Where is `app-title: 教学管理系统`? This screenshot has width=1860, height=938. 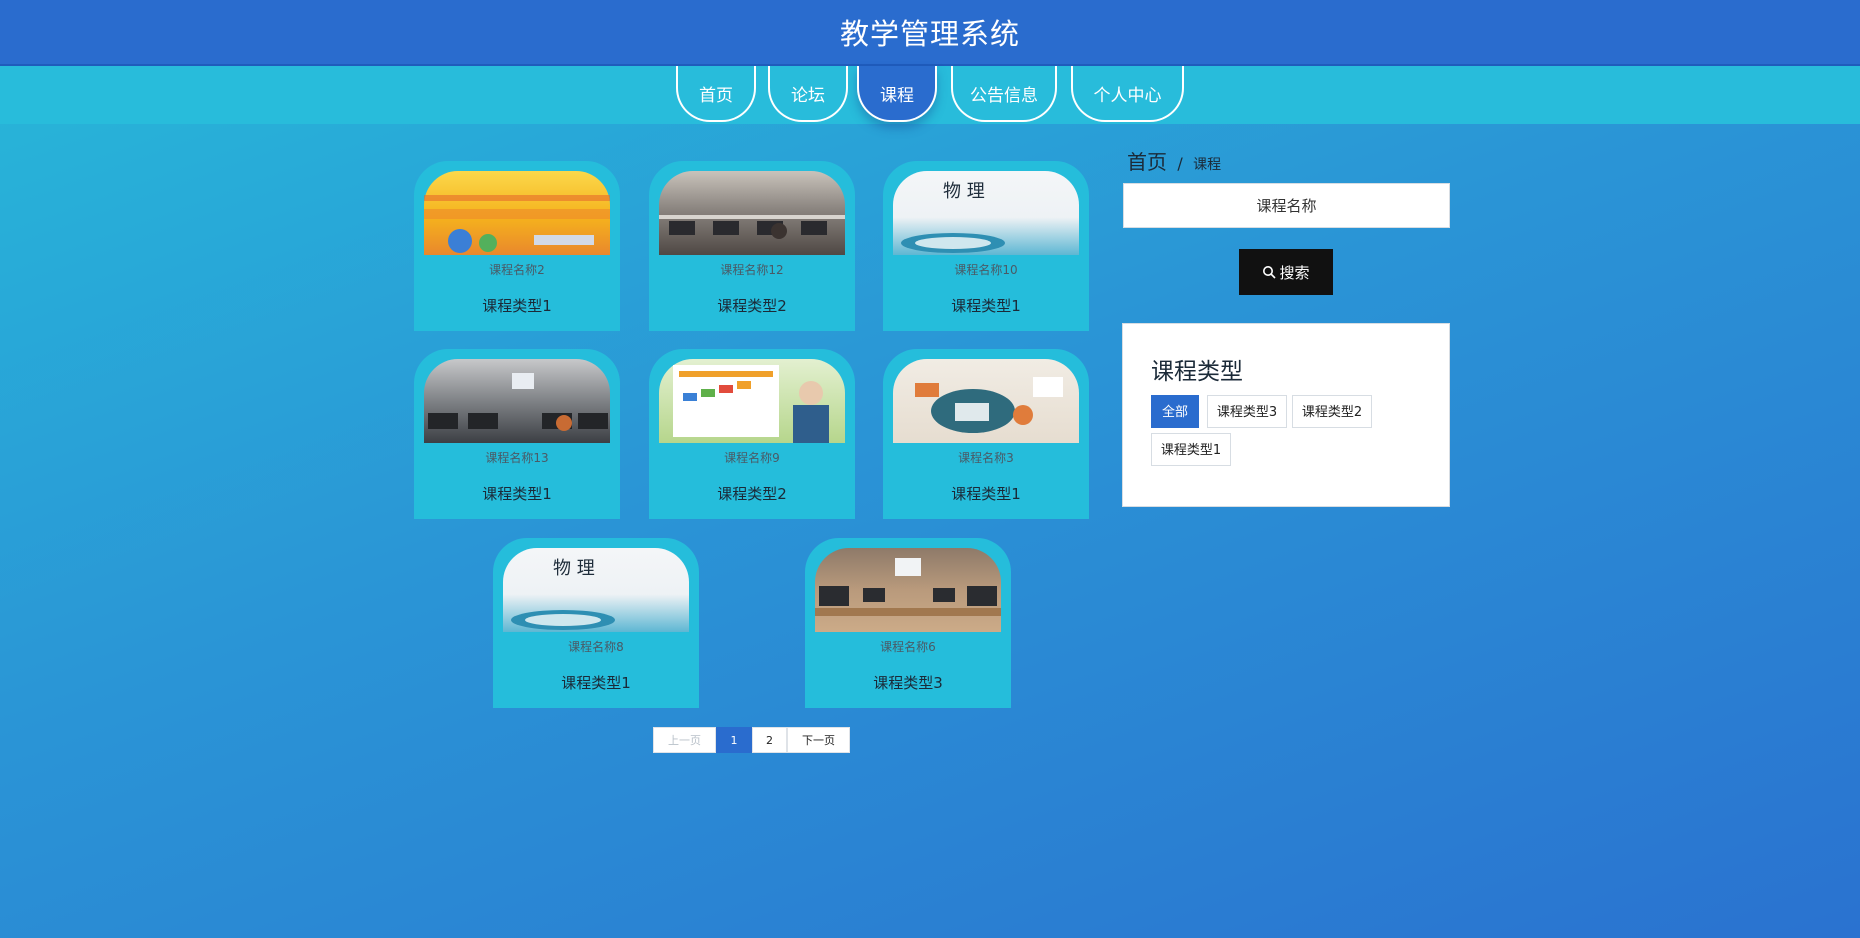
app-title: 教学管理系统 is located at coordinates (929, 34).